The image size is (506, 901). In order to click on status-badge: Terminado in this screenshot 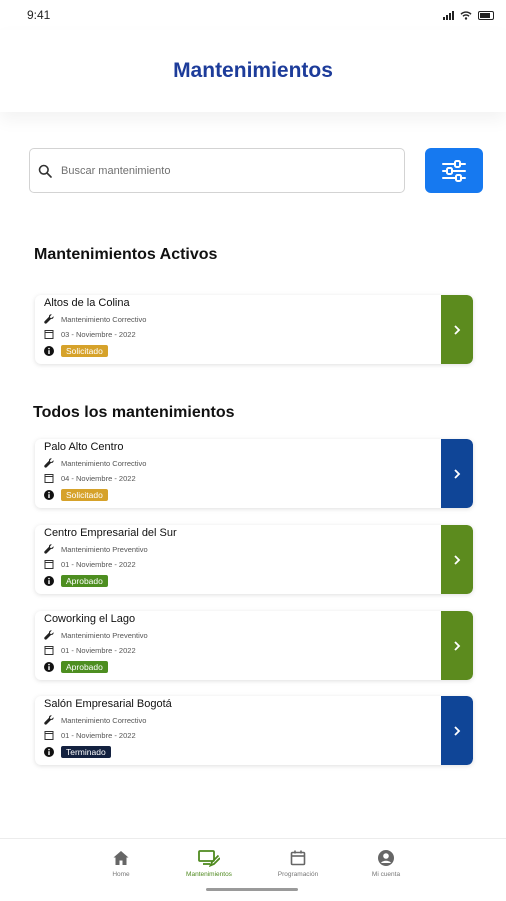, I will do `click(86, 752)`.